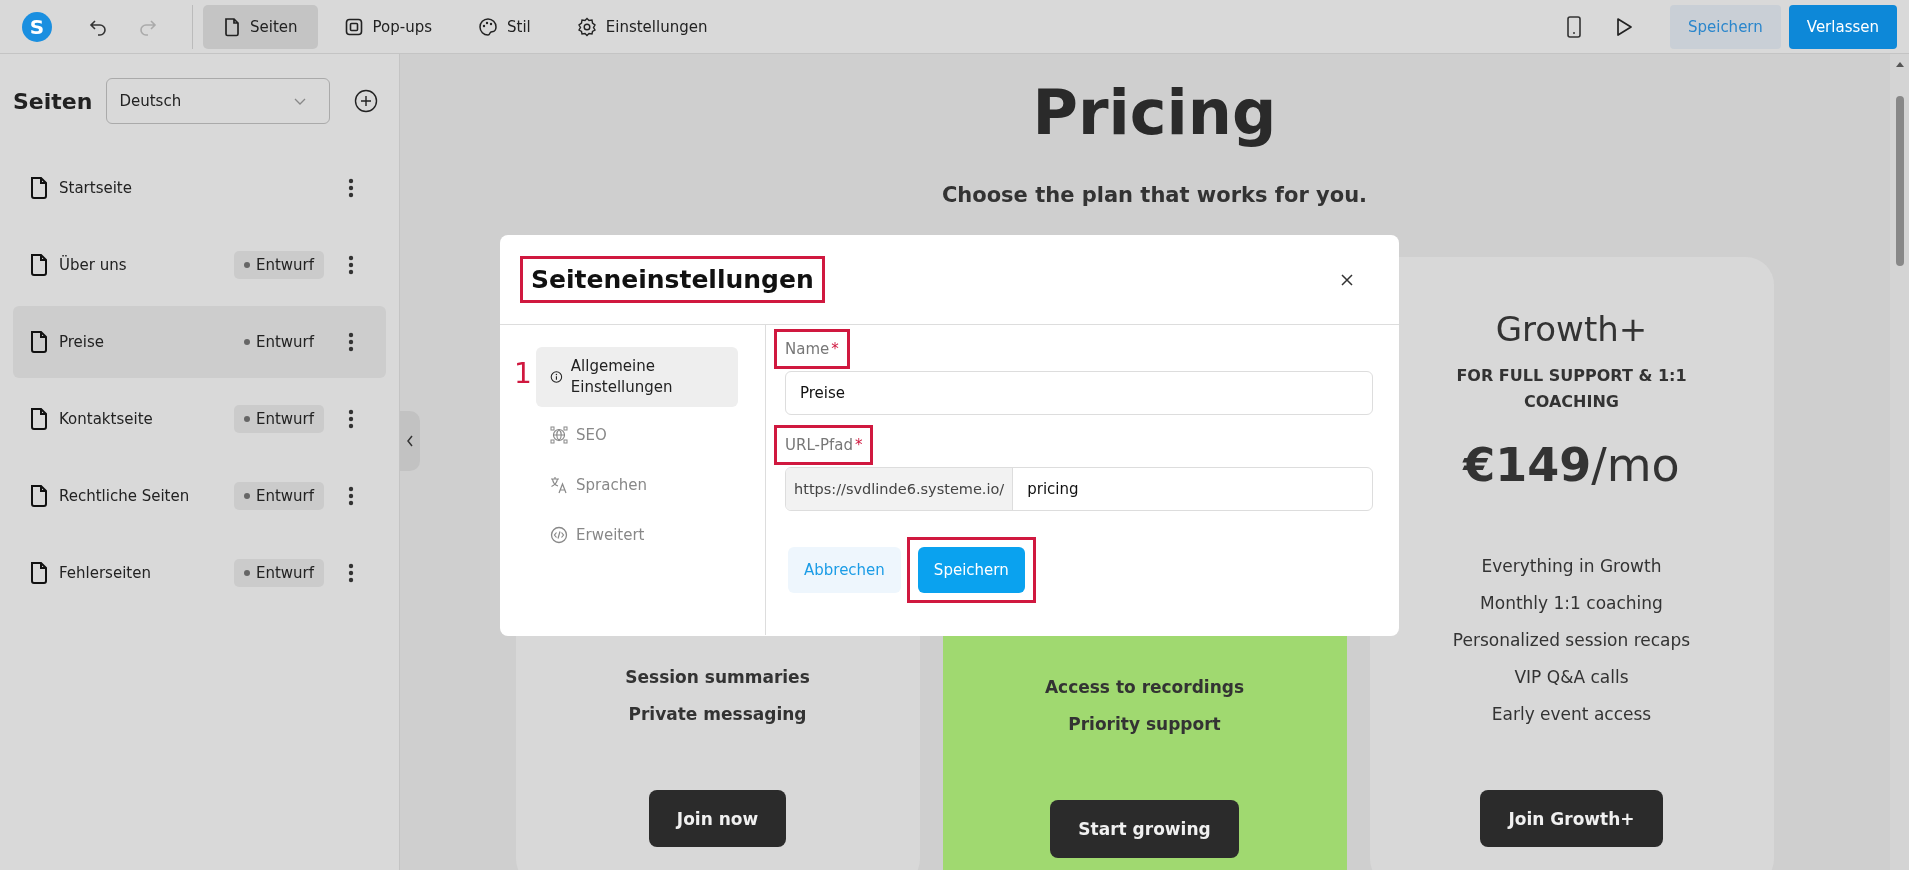 The width and height of the screenshot is (1909, 870). I want to click on square-icon, so click(353, 26).